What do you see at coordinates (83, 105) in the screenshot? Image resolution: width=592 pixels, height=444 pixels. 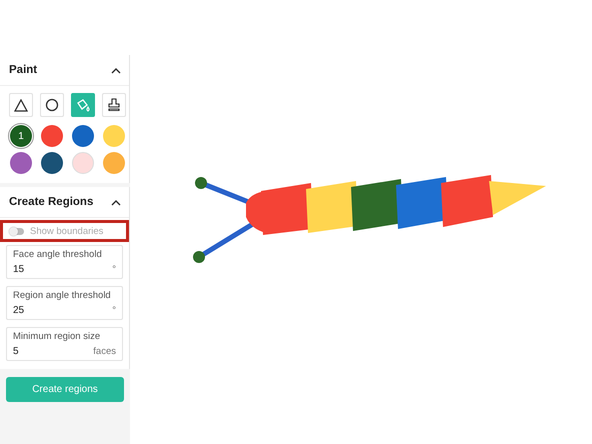 I see `paint-bucket-icon` at bounding box center [83, 105].